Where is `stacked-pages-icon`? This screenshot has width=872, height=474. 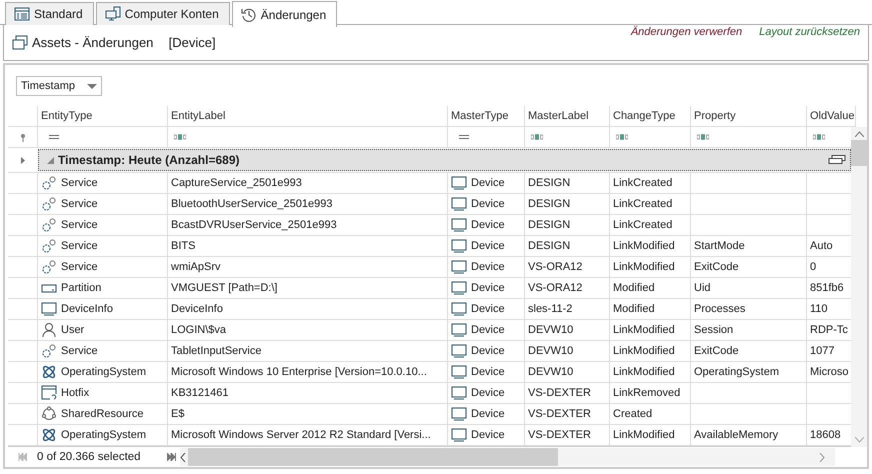
stacked-pages-icon is located at coordinates (837, 160).